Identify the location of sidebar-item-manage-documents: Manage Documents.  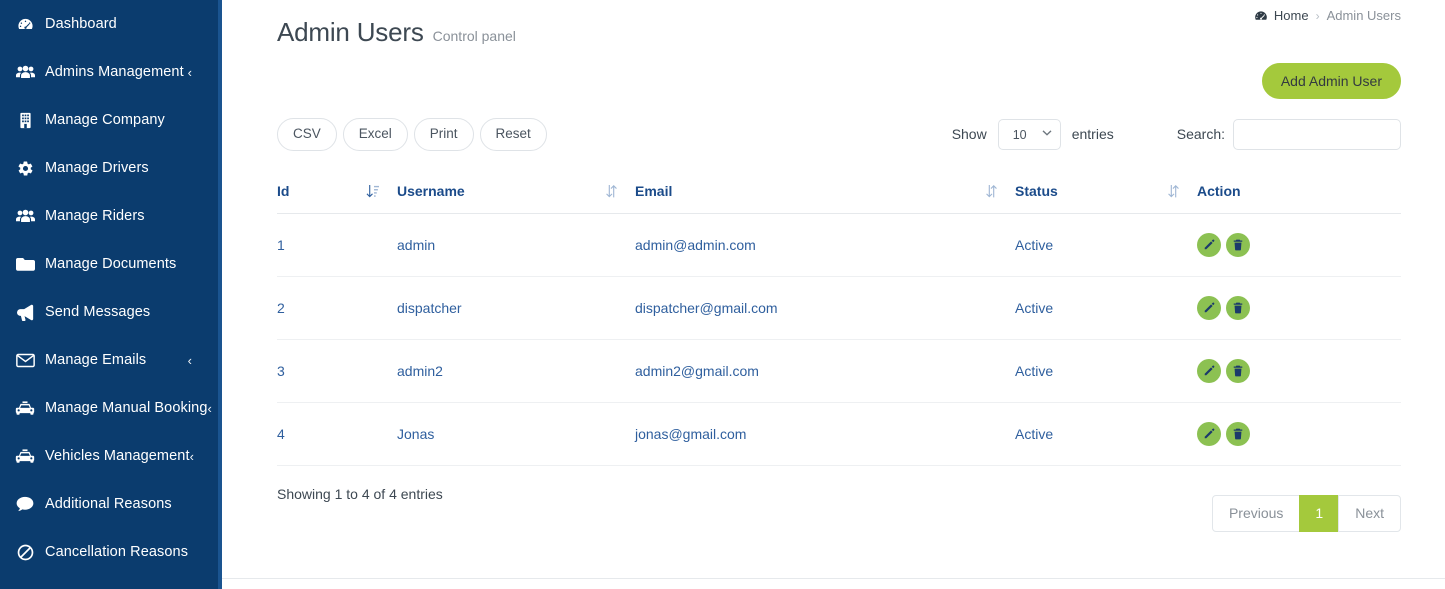
(111, 264).